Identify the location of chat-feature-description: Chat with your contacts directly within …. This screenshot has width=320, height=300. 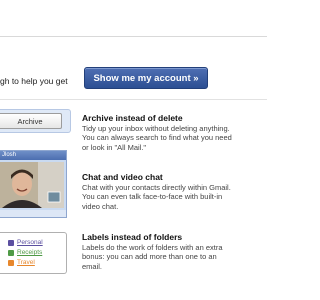
(156, 197).